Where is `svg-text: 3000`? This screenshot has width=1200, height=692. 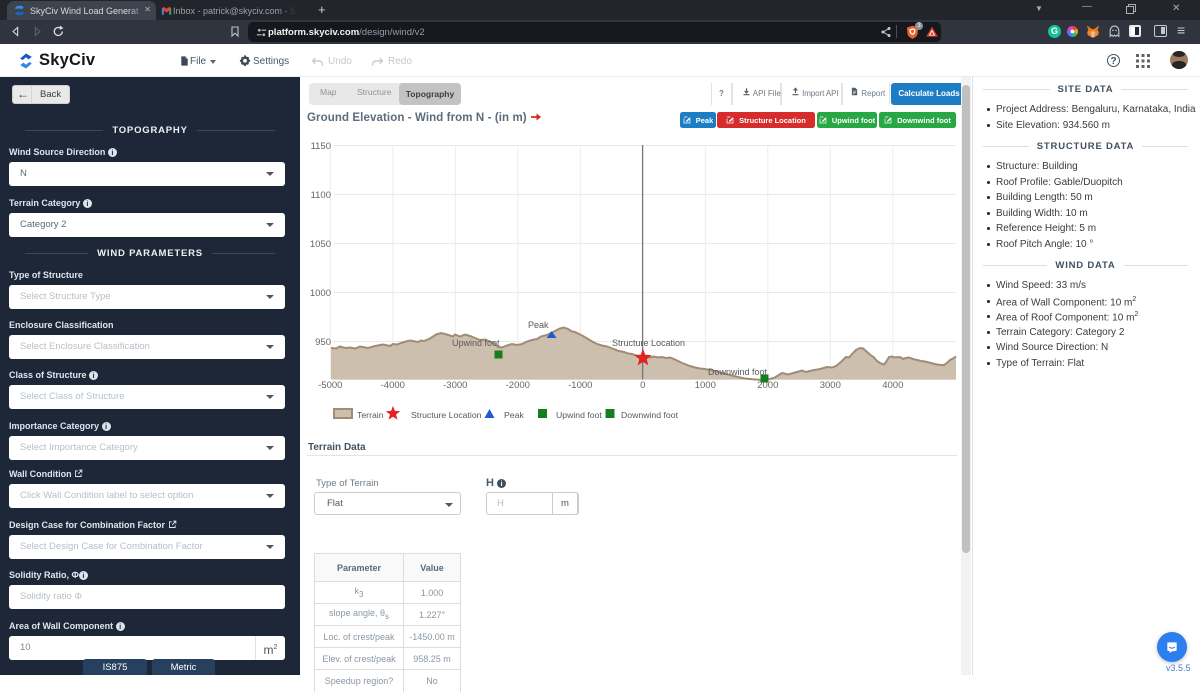 svg-text: 3000 is located at coordinates (830, 385).